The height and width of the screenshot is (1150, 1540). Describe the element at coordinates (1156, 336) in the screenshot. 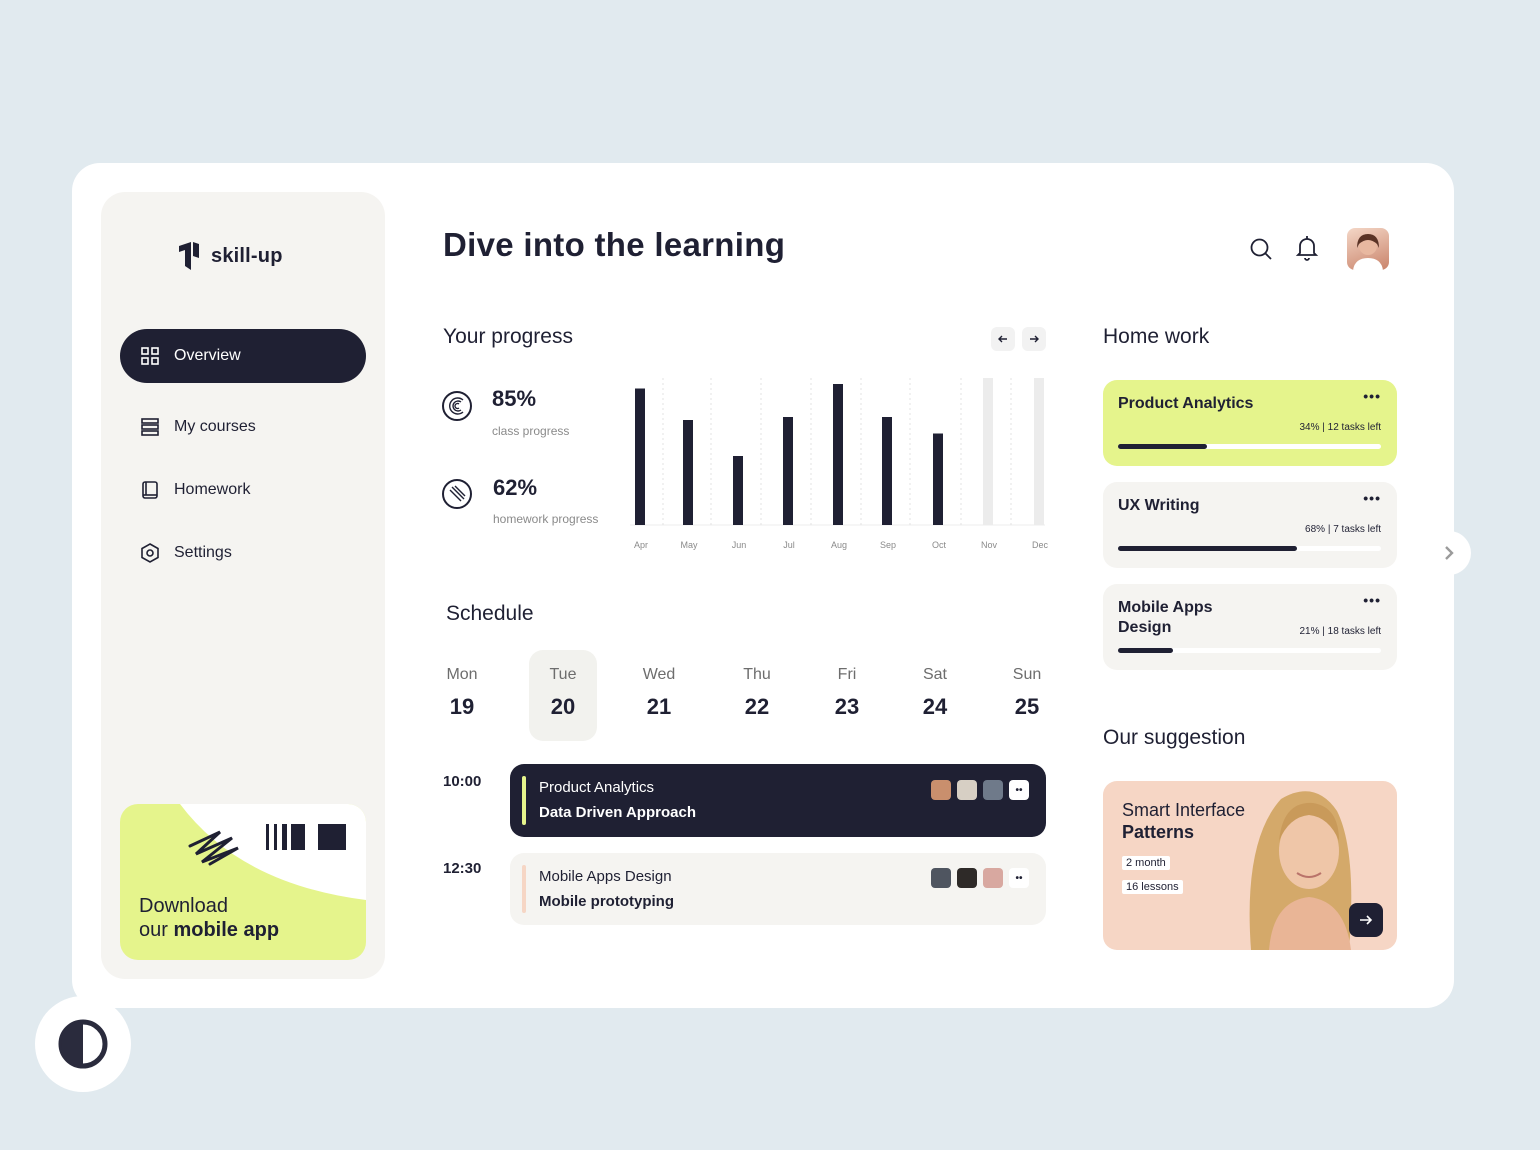

I see `homework-title: Home work` at that location.